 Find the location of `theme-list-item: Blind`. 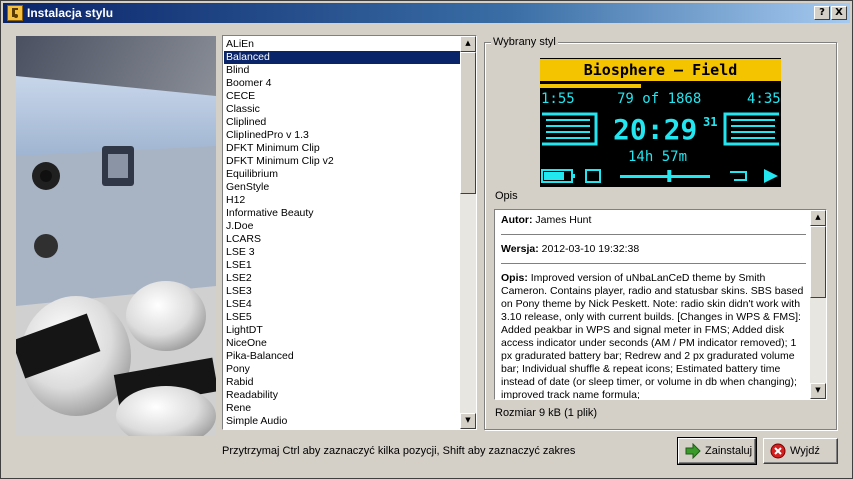

theme-list-item: Blind is located at coordinates (342, 70).